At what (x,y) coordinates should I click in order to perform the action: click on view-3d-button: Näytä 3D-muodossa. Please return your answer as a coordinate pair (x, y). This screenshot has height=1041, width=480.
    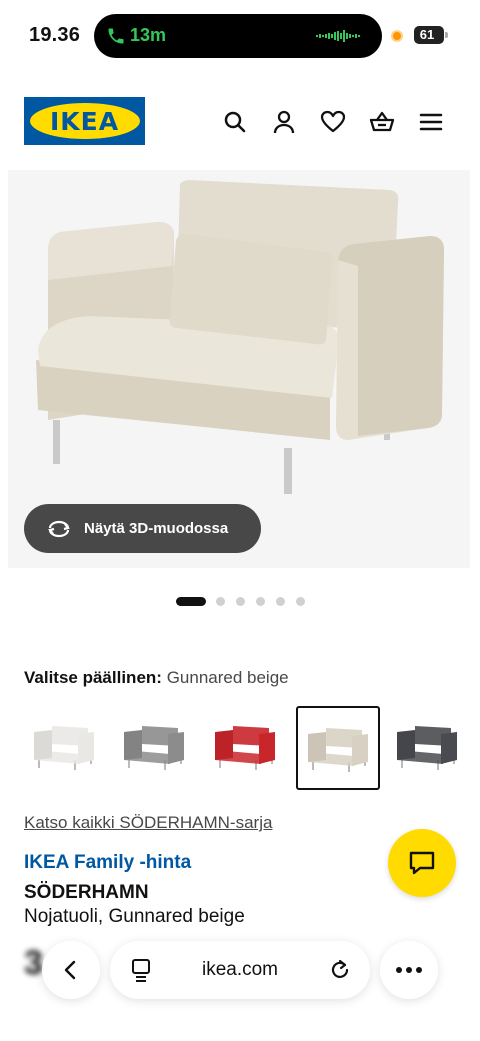
    Looking at the image, I should click on (142, 528).